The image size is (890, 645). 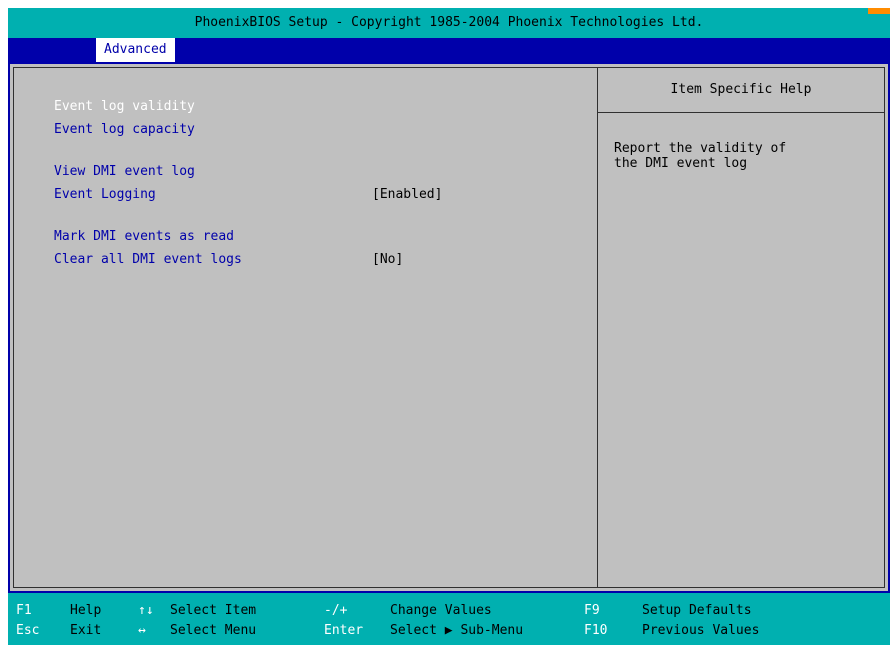 I want to click on key-enter-label: Select ▶ Sub-Menu, so click(x=457, y=630).